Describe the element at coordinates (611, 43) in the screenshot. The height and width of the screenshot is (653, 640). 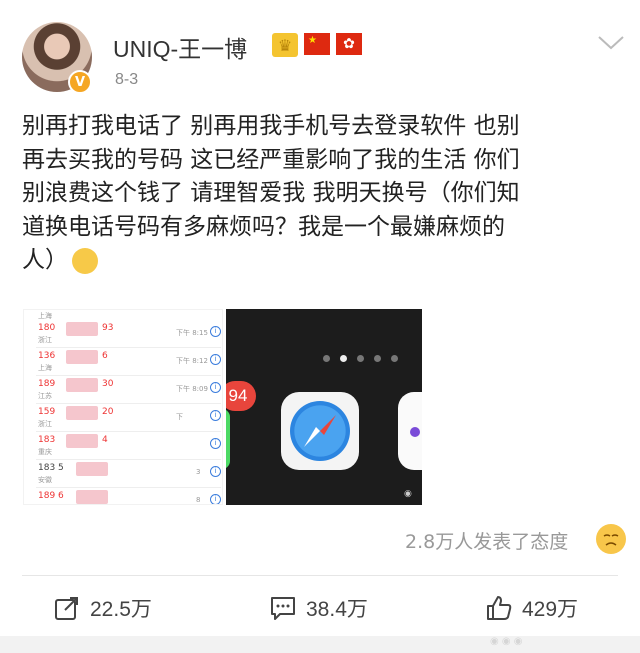
I see `chevron-down-icon` at that location.